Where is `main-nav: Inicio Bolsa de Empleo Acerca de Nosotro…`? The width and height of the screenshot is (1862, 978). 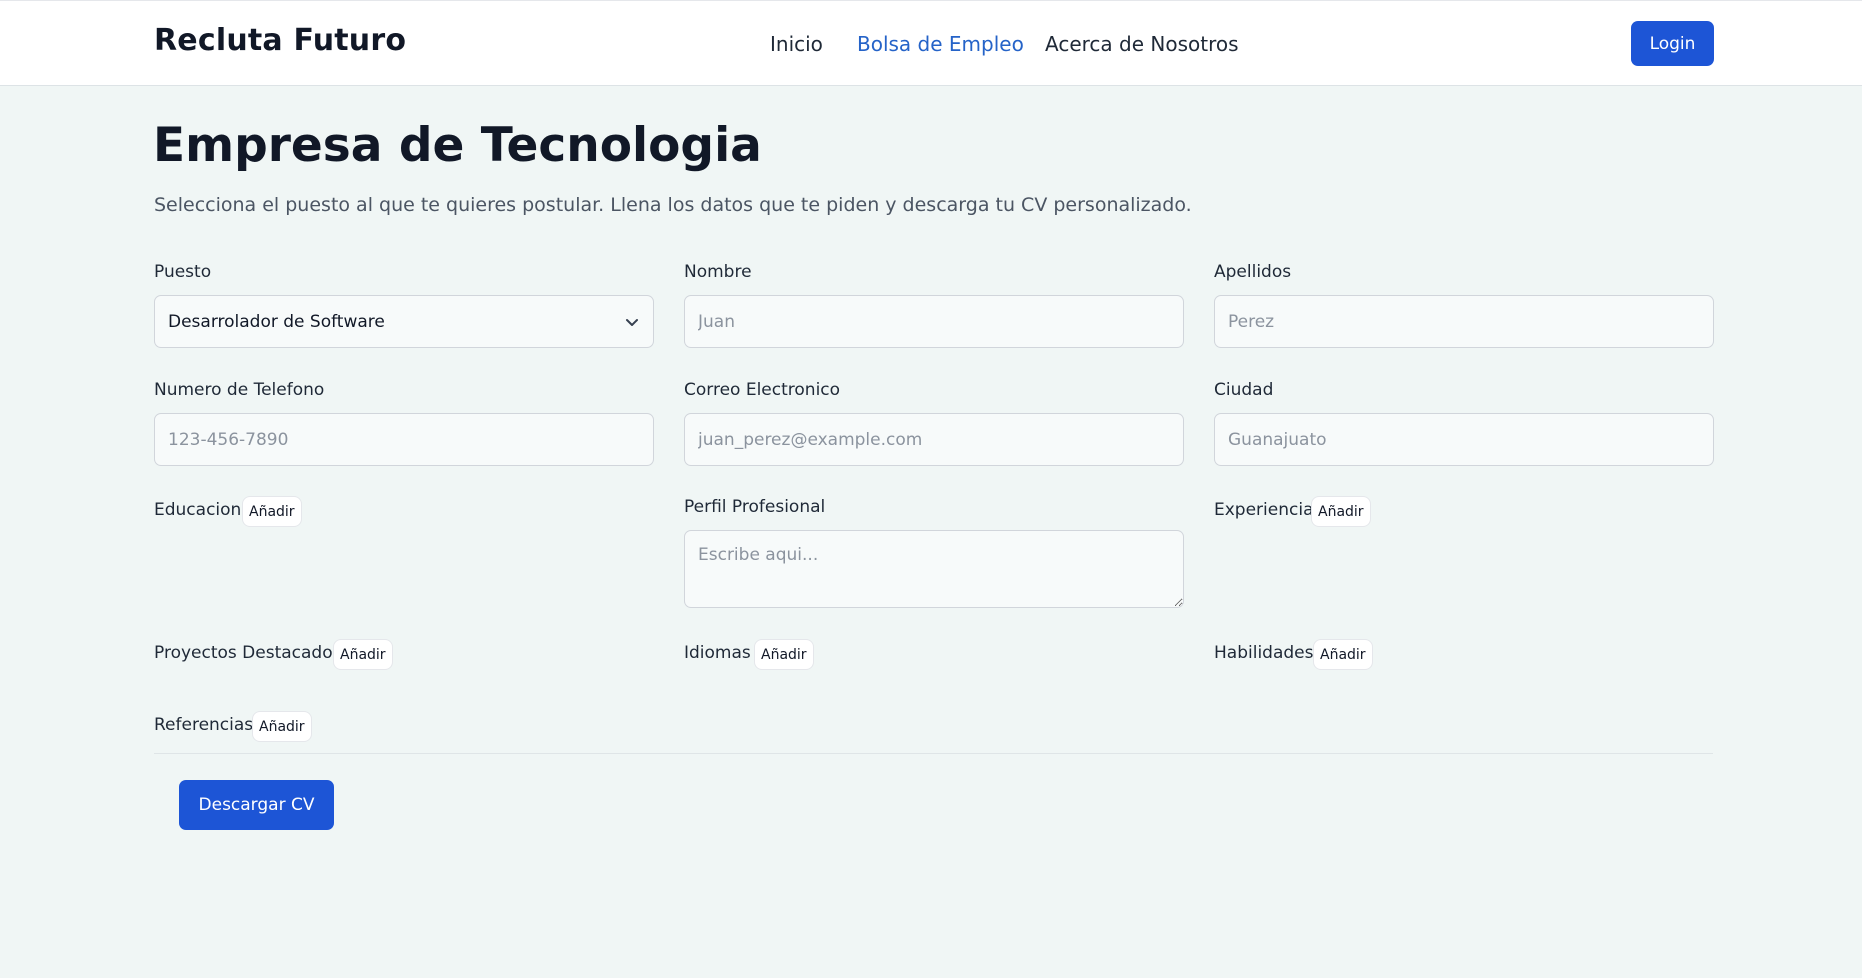
main-nav: Inicio Bolsa de Empleo Acerca de Nosotro… is located at coordinates (931, 47).